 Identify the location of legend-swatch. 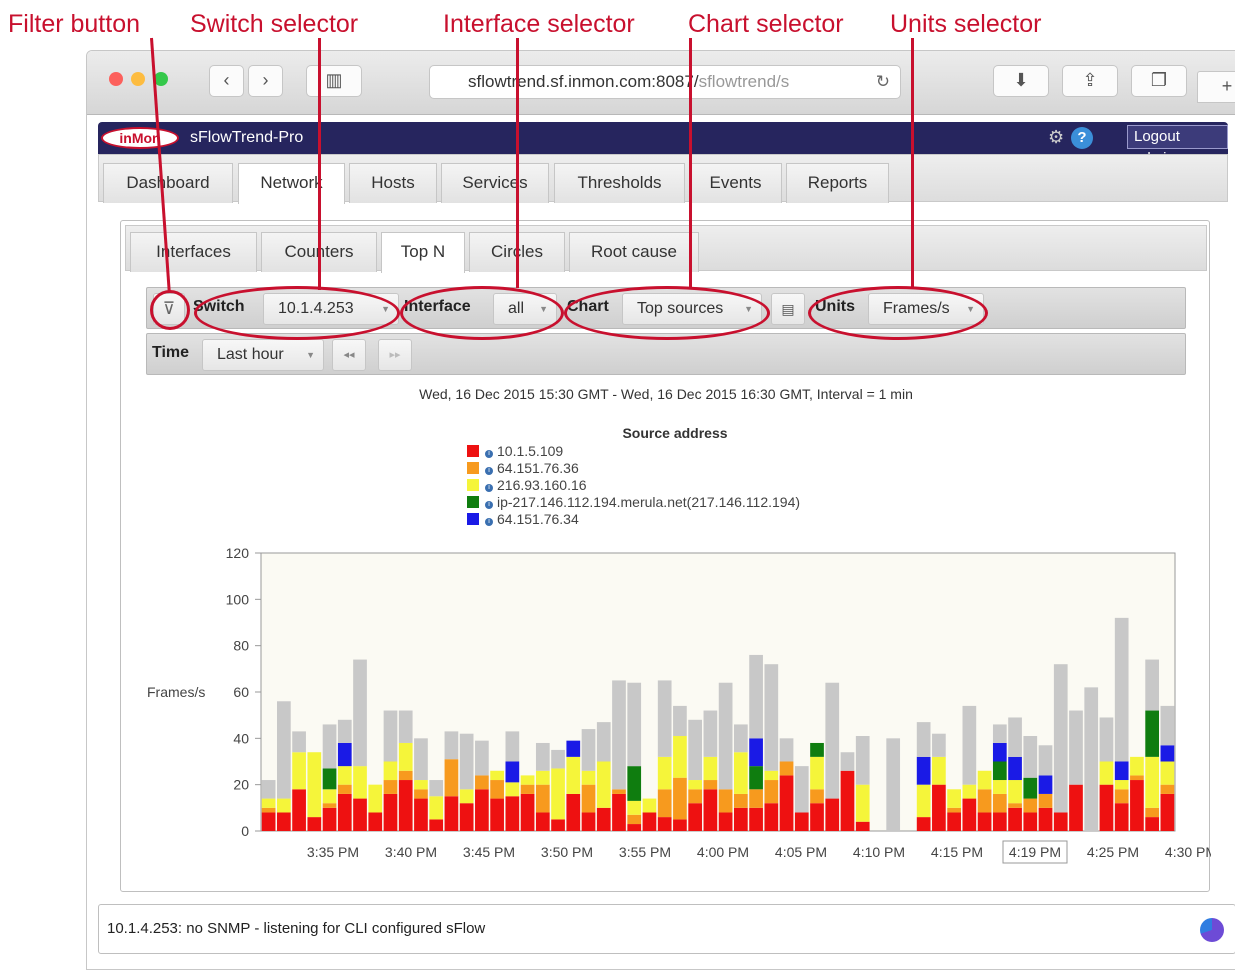
(473, 451).